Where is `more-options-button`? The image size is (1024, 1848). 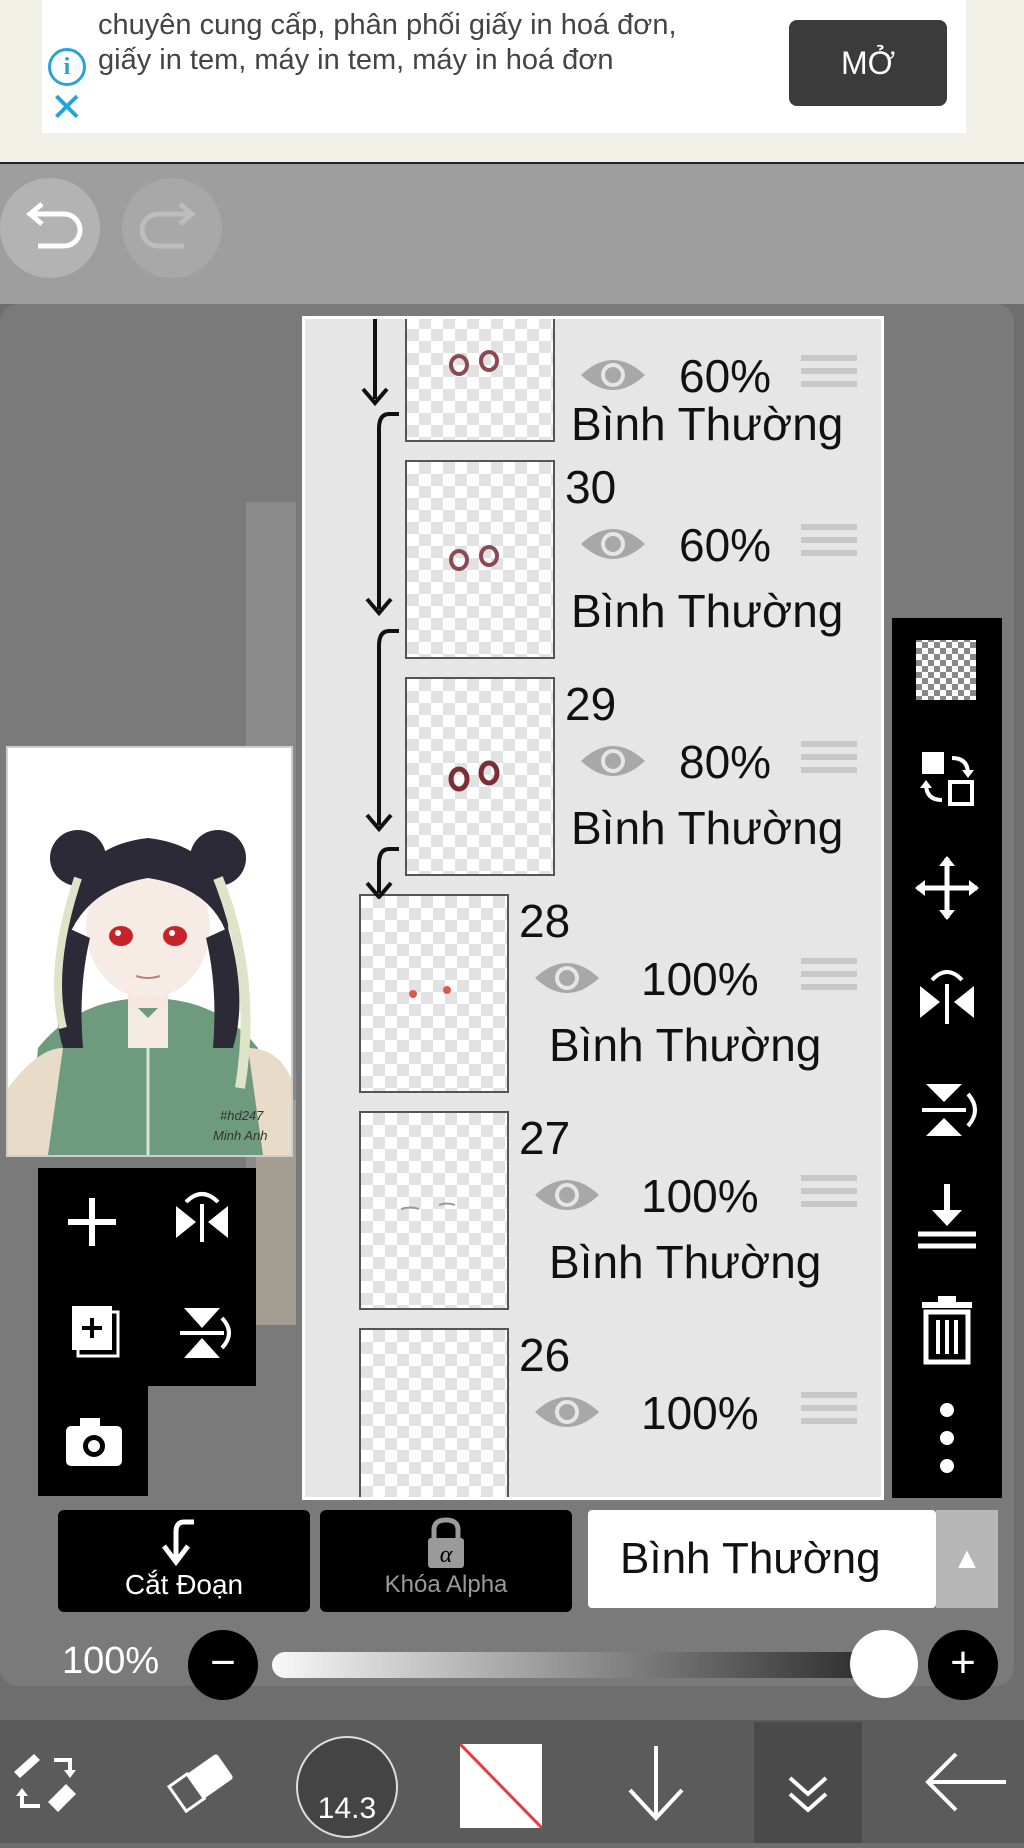 more-options-button is located at coordinates (947, 1438).